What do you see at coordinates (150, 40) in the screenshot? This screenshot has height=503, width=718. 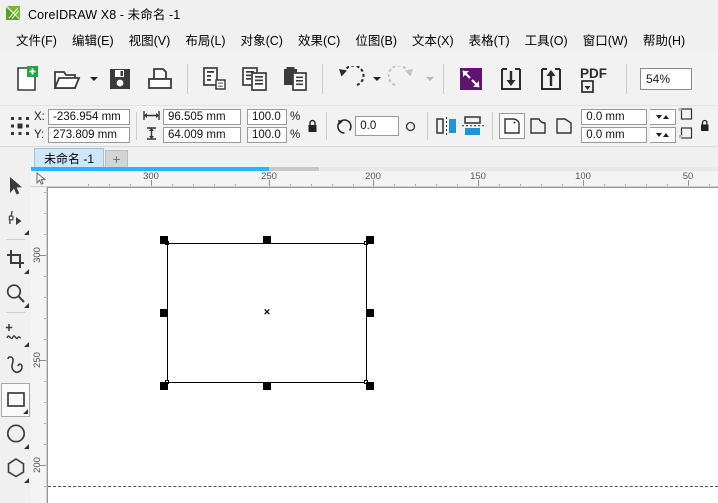 I see `menu-view: 视图(V)` at bounding box center [150, 40].